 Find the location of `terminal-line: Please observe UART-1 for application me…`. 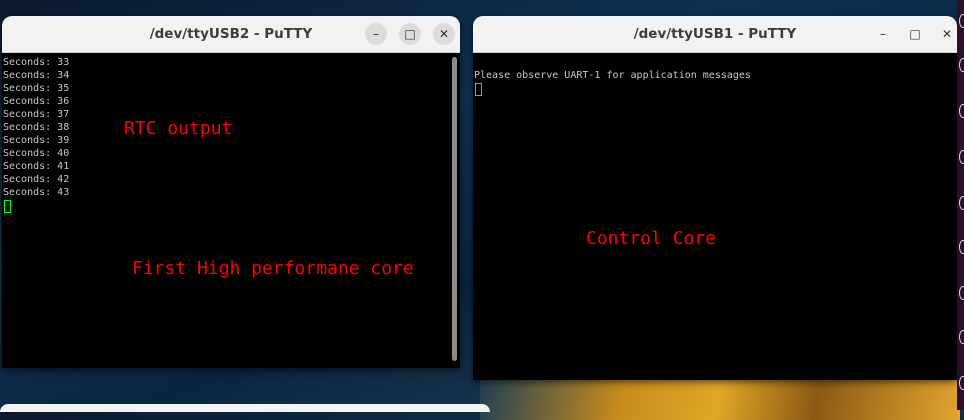

terminal-line: Please observe UART-1 for application me… is located at coordinates (612, 75).